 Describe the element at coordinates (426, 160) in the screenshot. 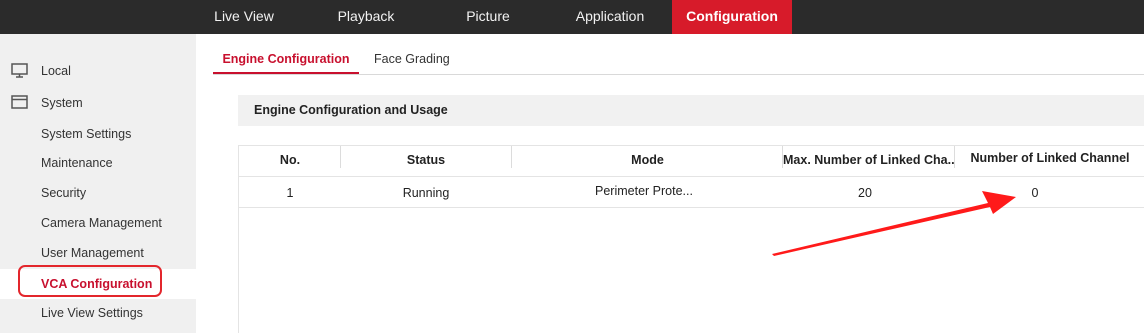

I see `column-header-status: Status` at that location.